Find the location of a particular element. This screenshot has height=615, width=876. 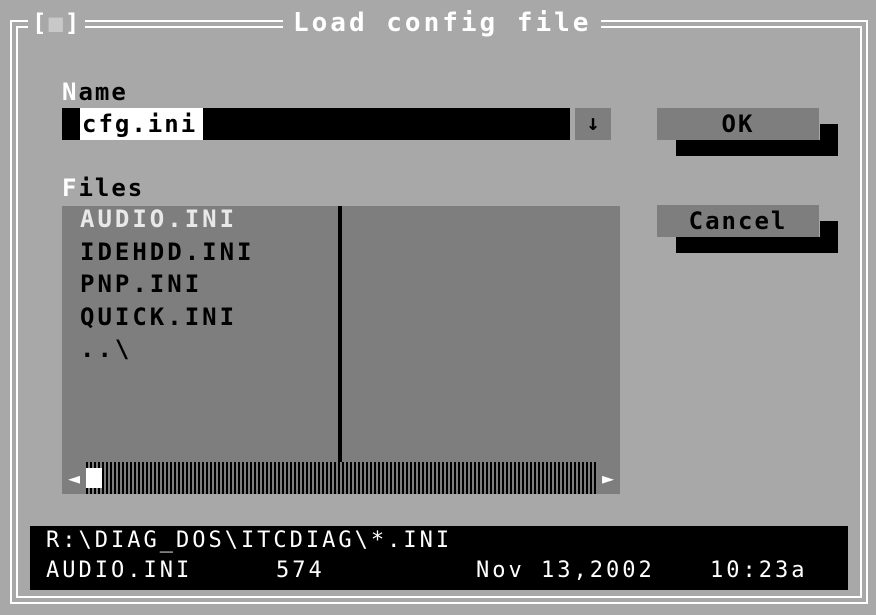

arrow-down-icon: ↓ is located at coordinates (593, 123).